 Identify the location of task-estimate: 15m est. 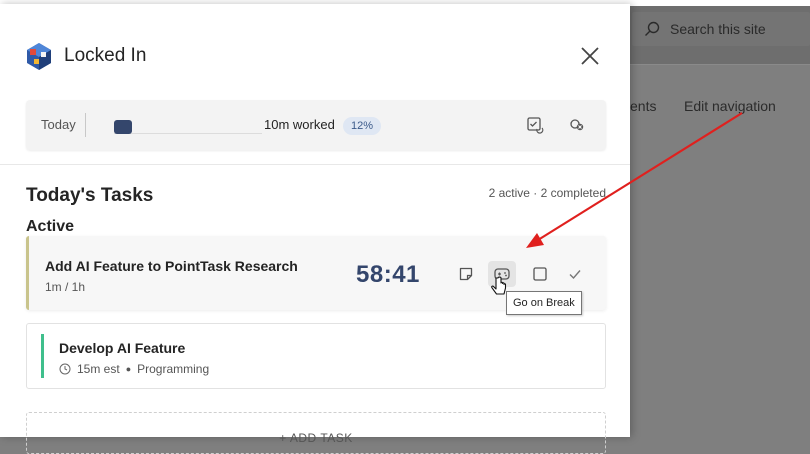
(98, 369).